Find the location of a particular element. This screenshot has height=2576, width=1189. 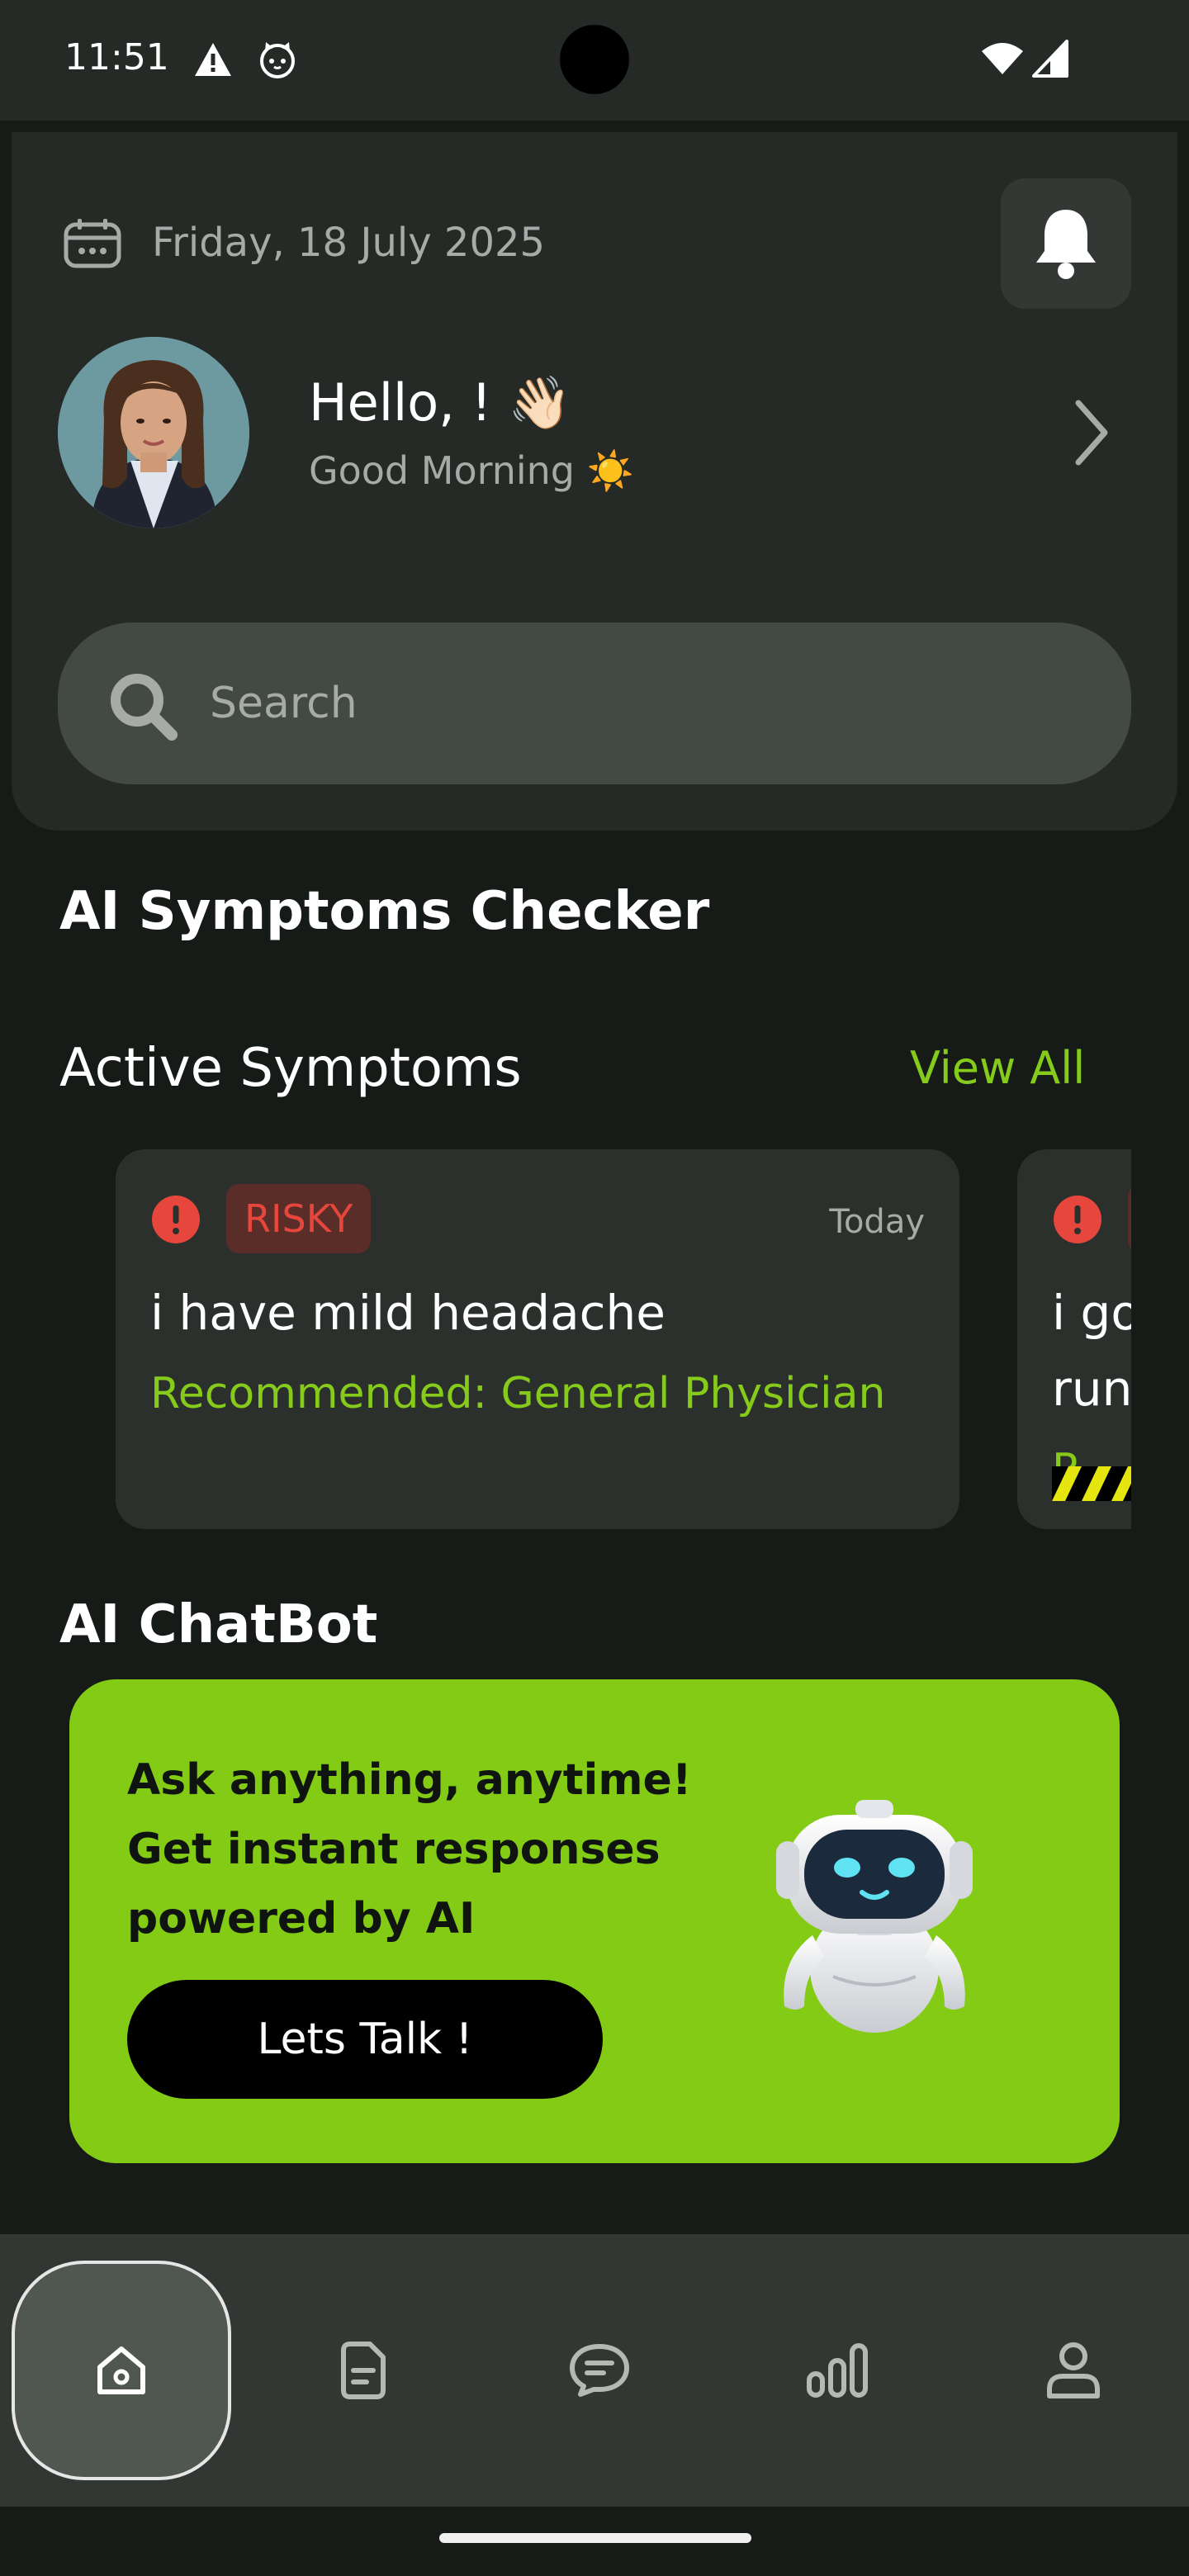

avatar-portrait is located at coordinates (153, 432).